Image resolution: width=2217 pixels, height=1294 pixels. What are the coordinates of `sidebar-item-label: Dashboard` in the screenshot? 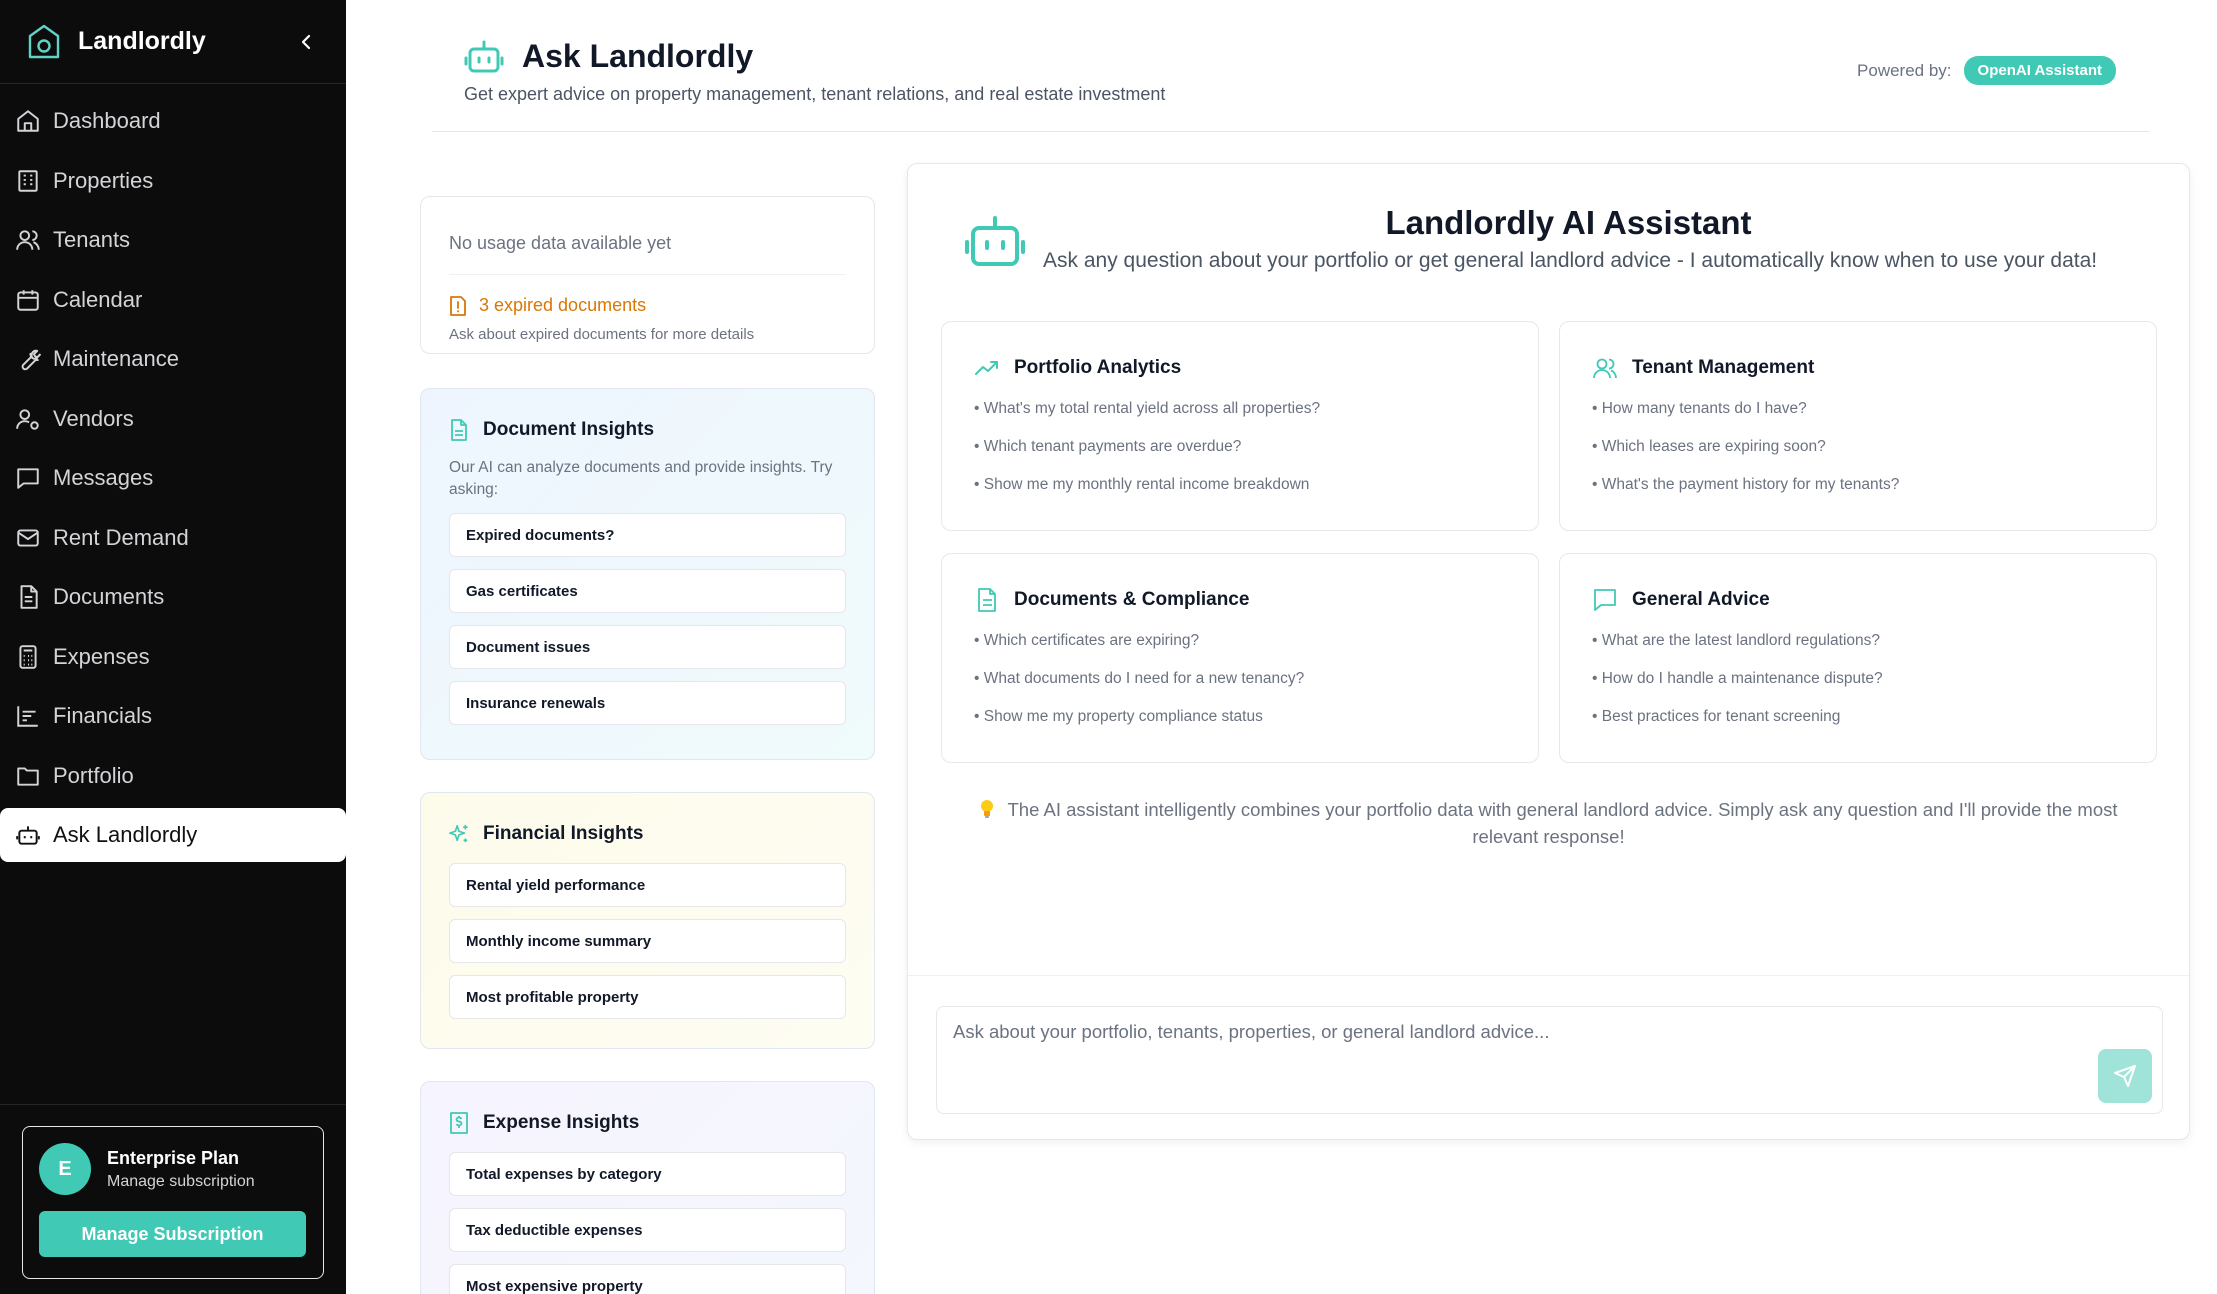 It's located at (107, 120).